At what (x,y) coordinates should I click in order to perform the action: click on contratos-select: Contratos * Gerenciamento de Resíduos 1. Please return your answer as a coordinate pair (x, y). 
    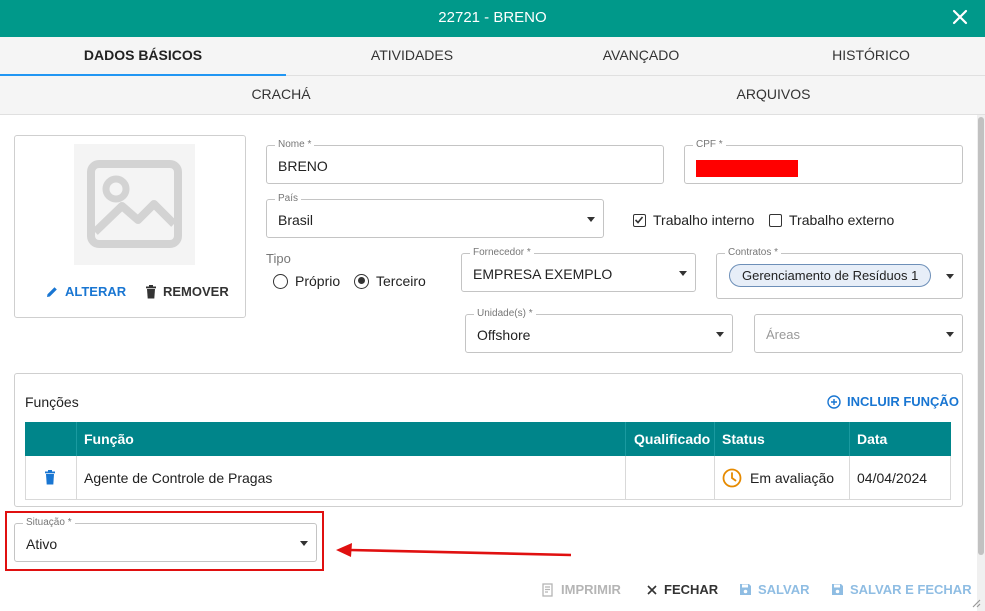
    Looking at the image, I should click on (839, 273).